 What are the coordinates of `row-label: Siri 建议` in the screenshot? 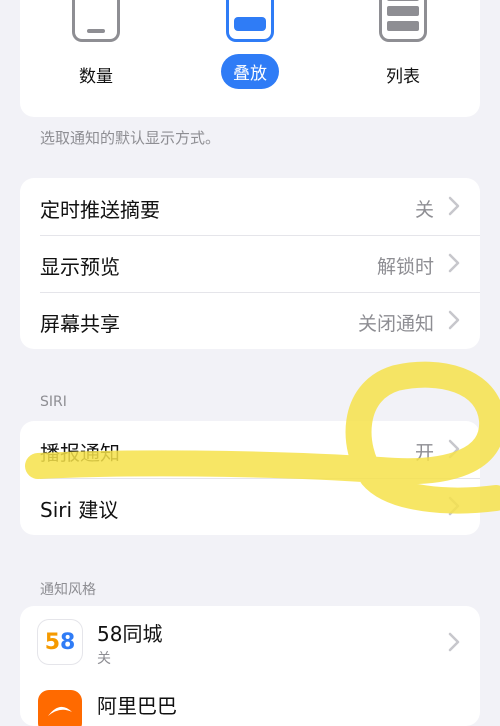 It's located at (79, 510).